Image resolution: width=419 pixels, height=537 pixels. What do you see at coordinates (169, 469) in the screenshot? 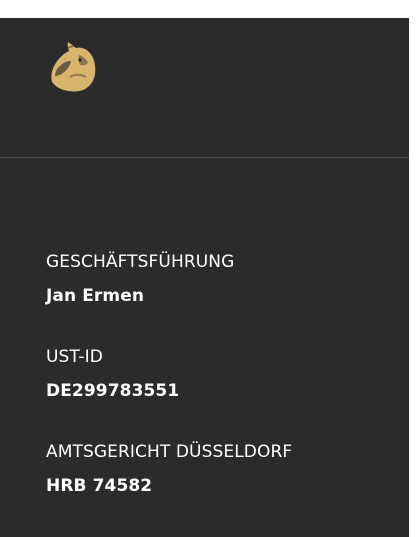
I see `court-block: AMTSGERICHT DÜSSELDORF HRB 74582` at bounding box center [169, 469].